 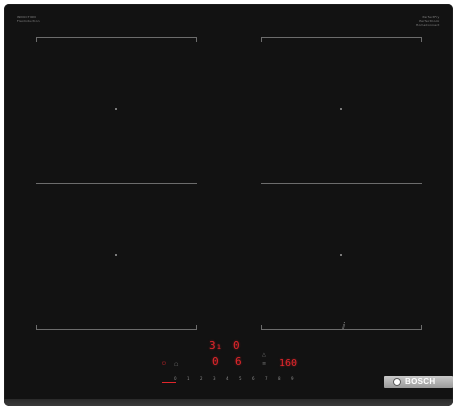 What do you see at coordinates (175, 378) in the screenshot?
I see `slider-step-0: 0` at bounding box center [175, 378].